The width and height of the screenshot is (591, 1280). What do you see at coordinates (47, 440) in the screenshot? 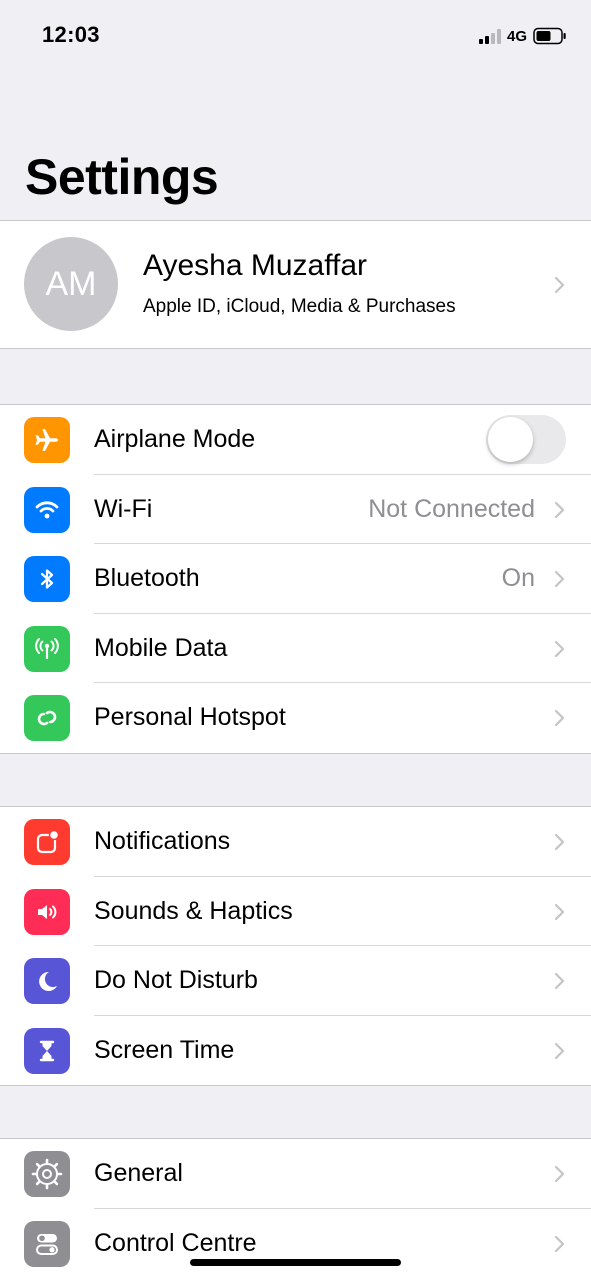
I see `airplane-icon` at bounding box center [47, 440].